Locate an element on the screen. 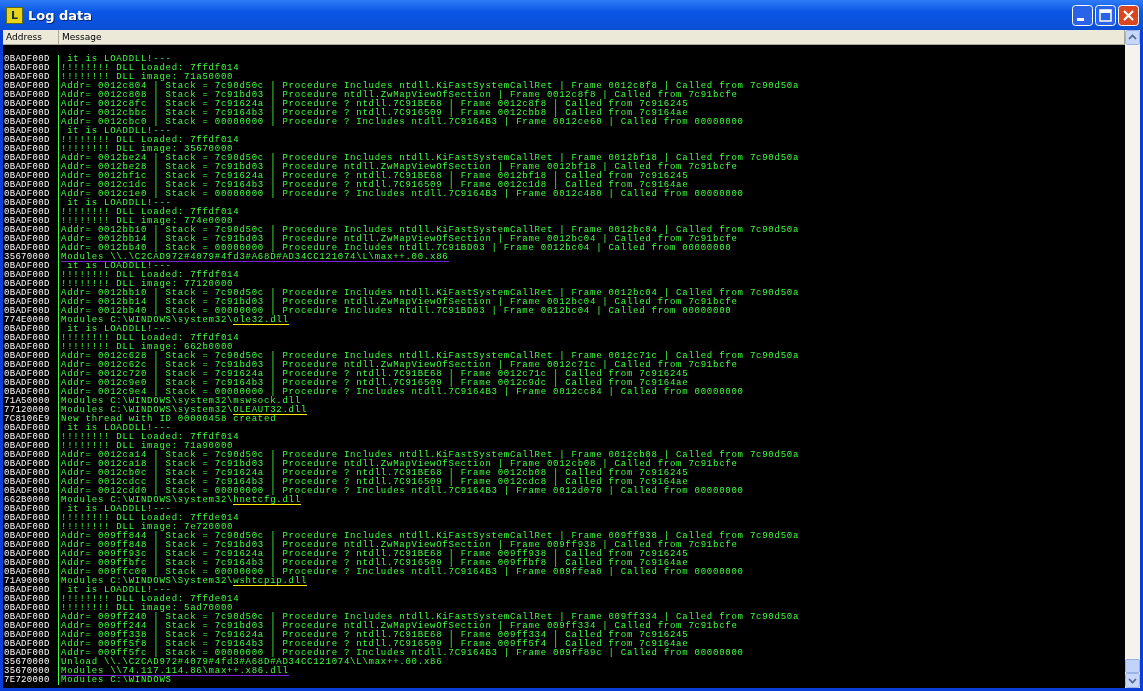 This screenshot has width=1143, height=691. underlined-text: Modules \\74.117.114.86\max++.x86.dll is located at coordinates (175, 671).